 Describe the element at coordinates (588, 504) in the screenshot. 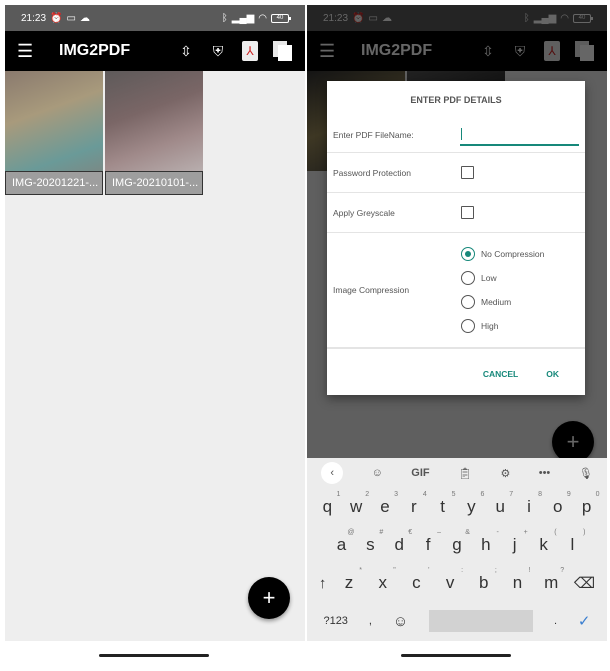

I see `key-p: p0` at that location.